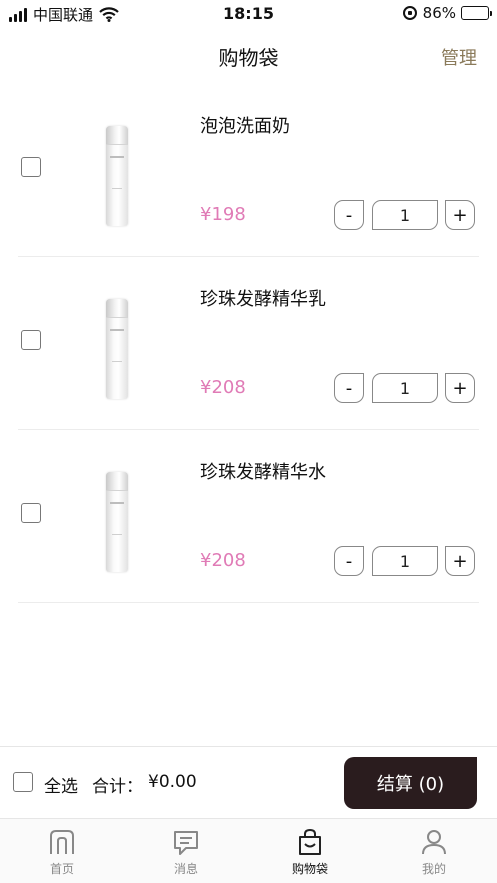 The width and height of the screenshot is (497, 883). I want to click on battery-percent: 86%, so click(439, 13).